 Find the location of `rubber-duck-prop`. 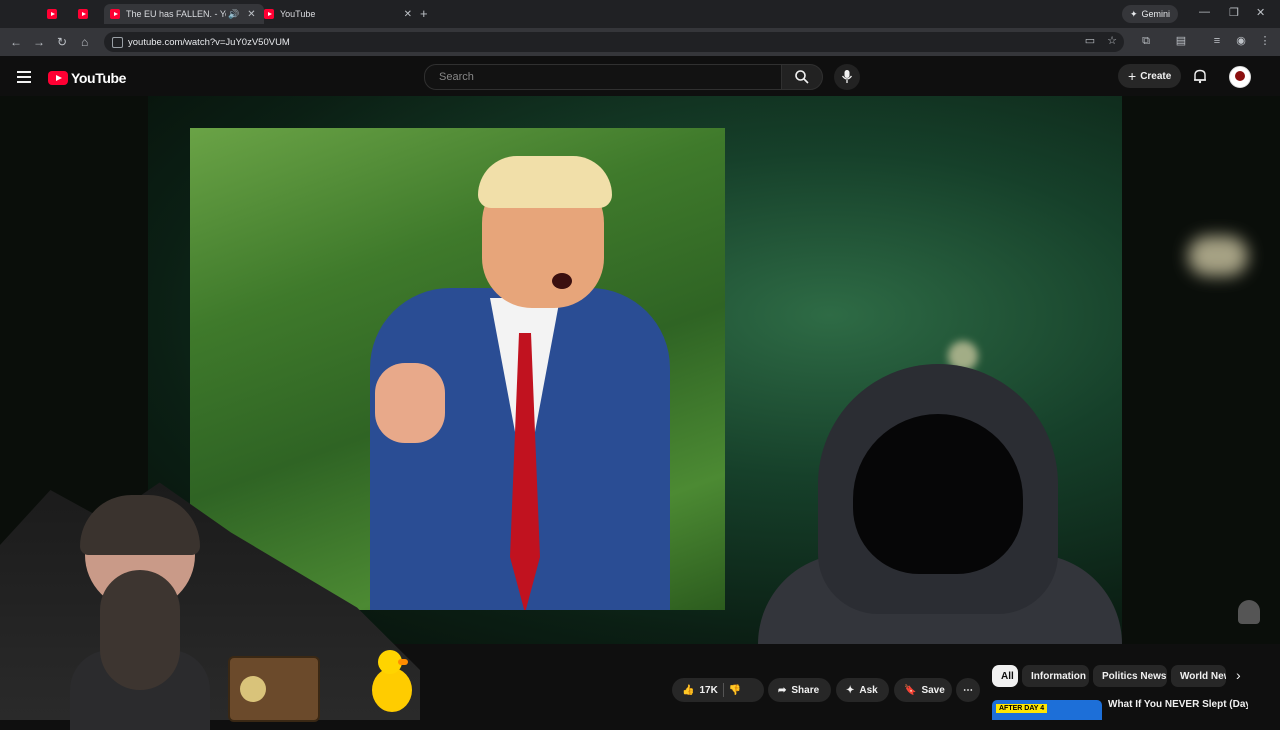

rubber-duck-prop is located at coordinates (392, 681).